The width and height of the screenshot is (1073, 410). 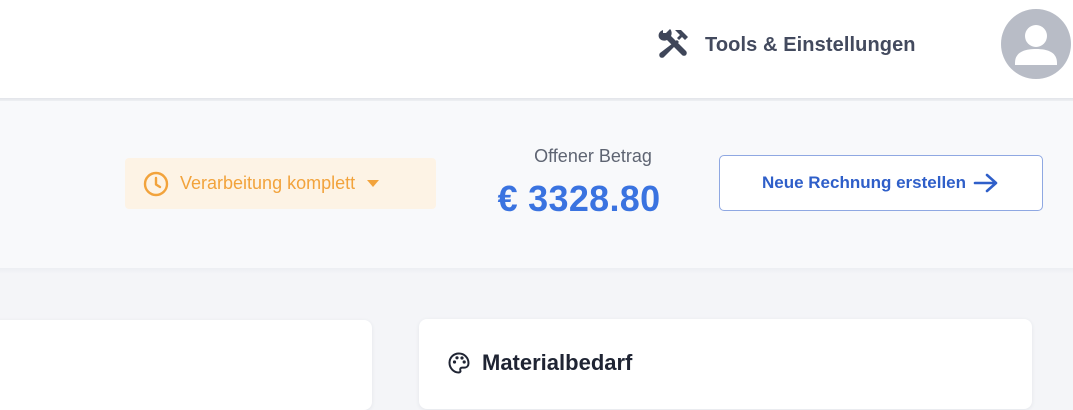 I want to click on tools-settings-link: Tools & Einstellungen, so click(x=785, y=45).